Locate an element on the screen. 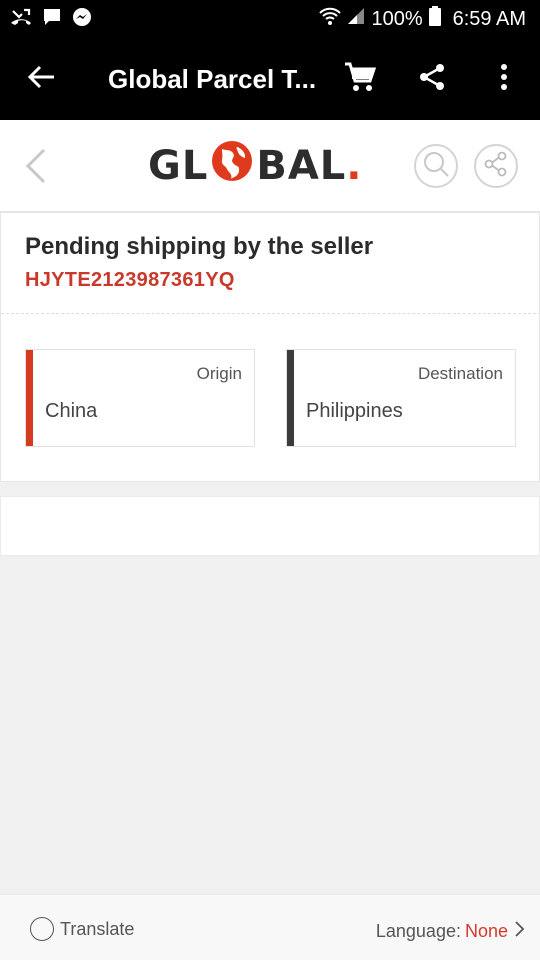 The height and width of the screenshot is (960, 540). share-button is located at coordinates (432, 79).